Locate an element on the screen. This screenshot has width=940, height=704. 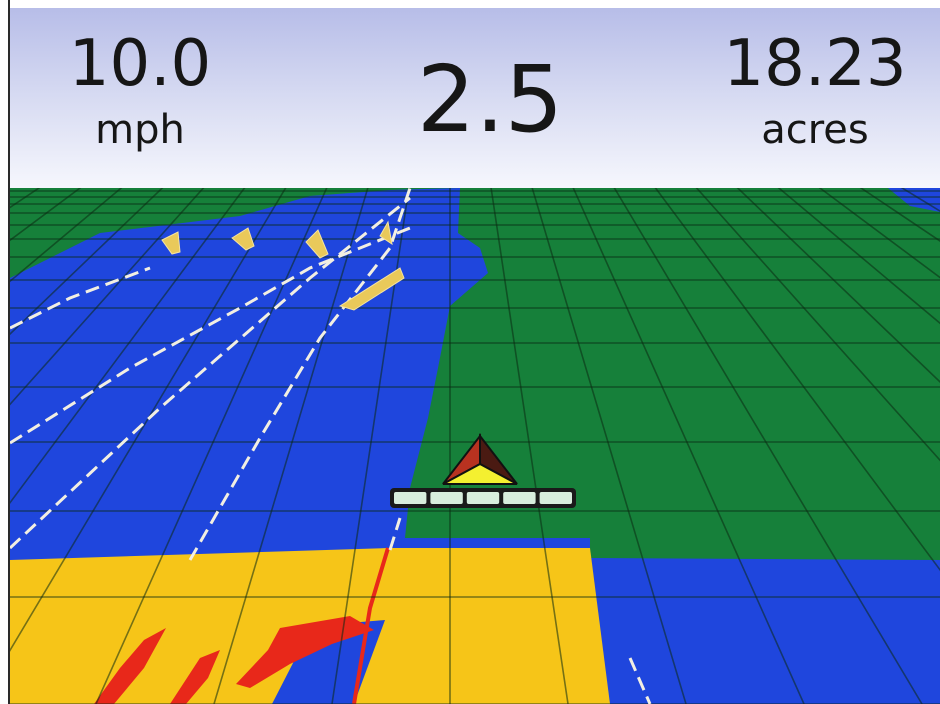
speed-readout: 10.0 mph is located at coordinates (140, 91).